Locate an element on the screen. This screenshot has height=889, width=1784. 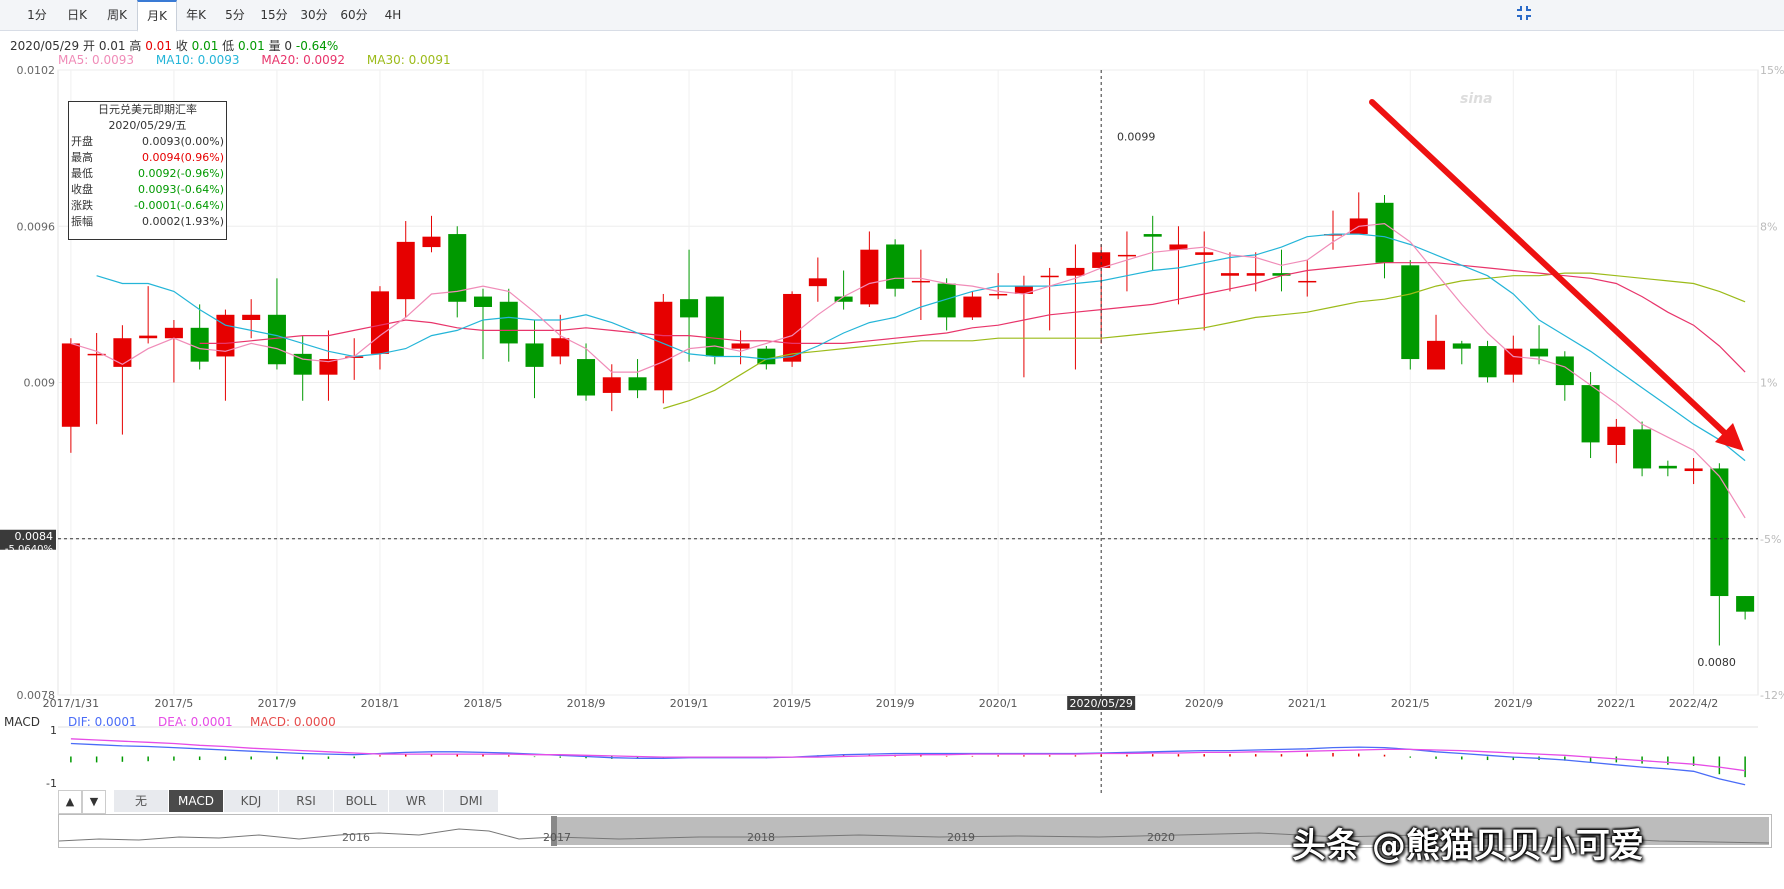
tooltip-row-open: 开盘 0.0093(0.00%) is located at coordinates (147, 142).